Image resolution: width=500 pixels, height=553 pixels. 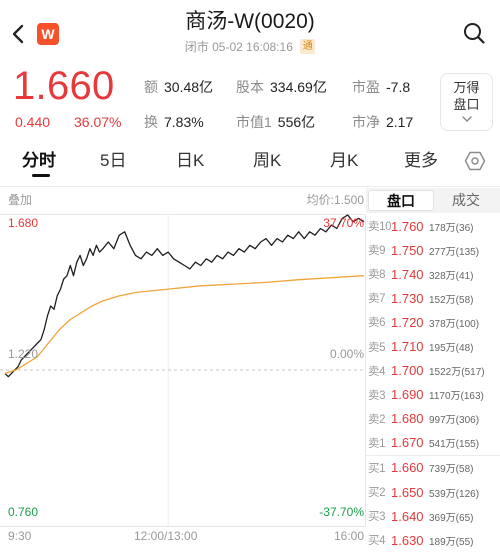 I want to click on ob-level-volume: 378万(100), so click(x=454, y=324).